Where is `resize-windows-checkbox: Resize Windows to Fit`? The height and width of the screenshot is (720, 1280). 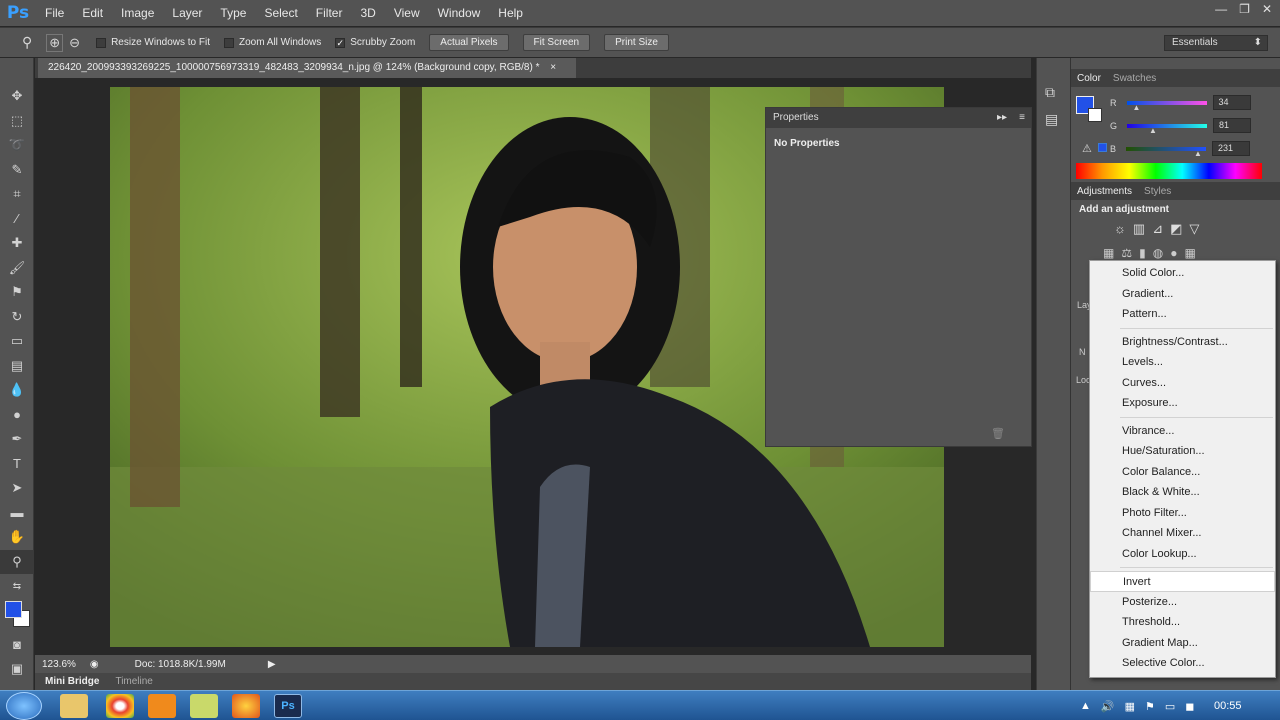
resize-windows-checkbox: Resize Windows to Fit is located at coordinates (153, 42).